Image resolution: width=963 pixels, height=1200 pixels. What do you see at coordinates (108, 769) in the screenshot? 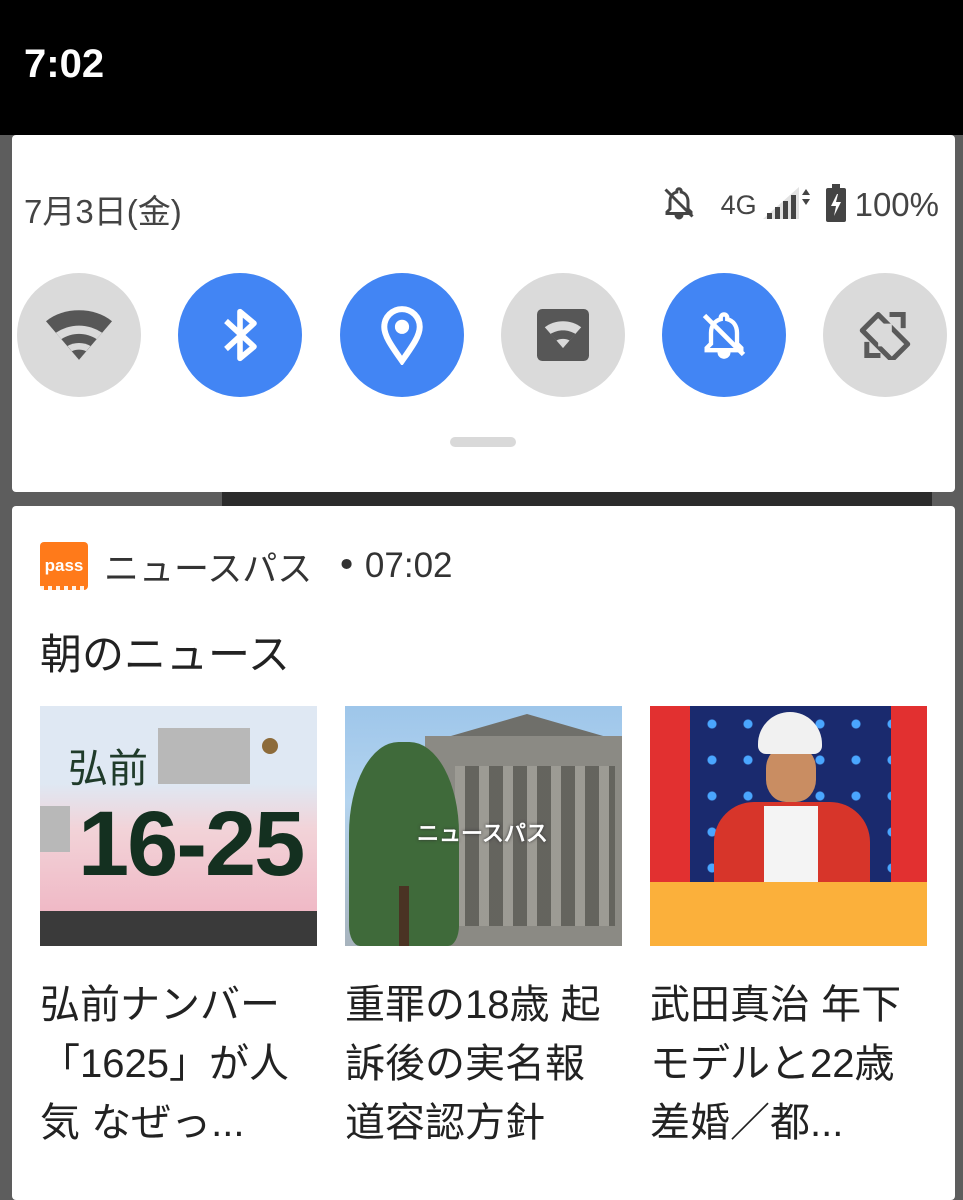
I see `plate-region: 弘前` at bounding box center [108, 769].